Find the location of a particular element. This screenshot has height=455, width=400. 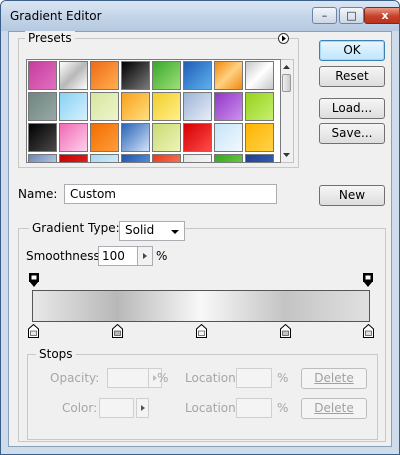

smoothness-label: Smoothness: is located at coordinates (65, 256).